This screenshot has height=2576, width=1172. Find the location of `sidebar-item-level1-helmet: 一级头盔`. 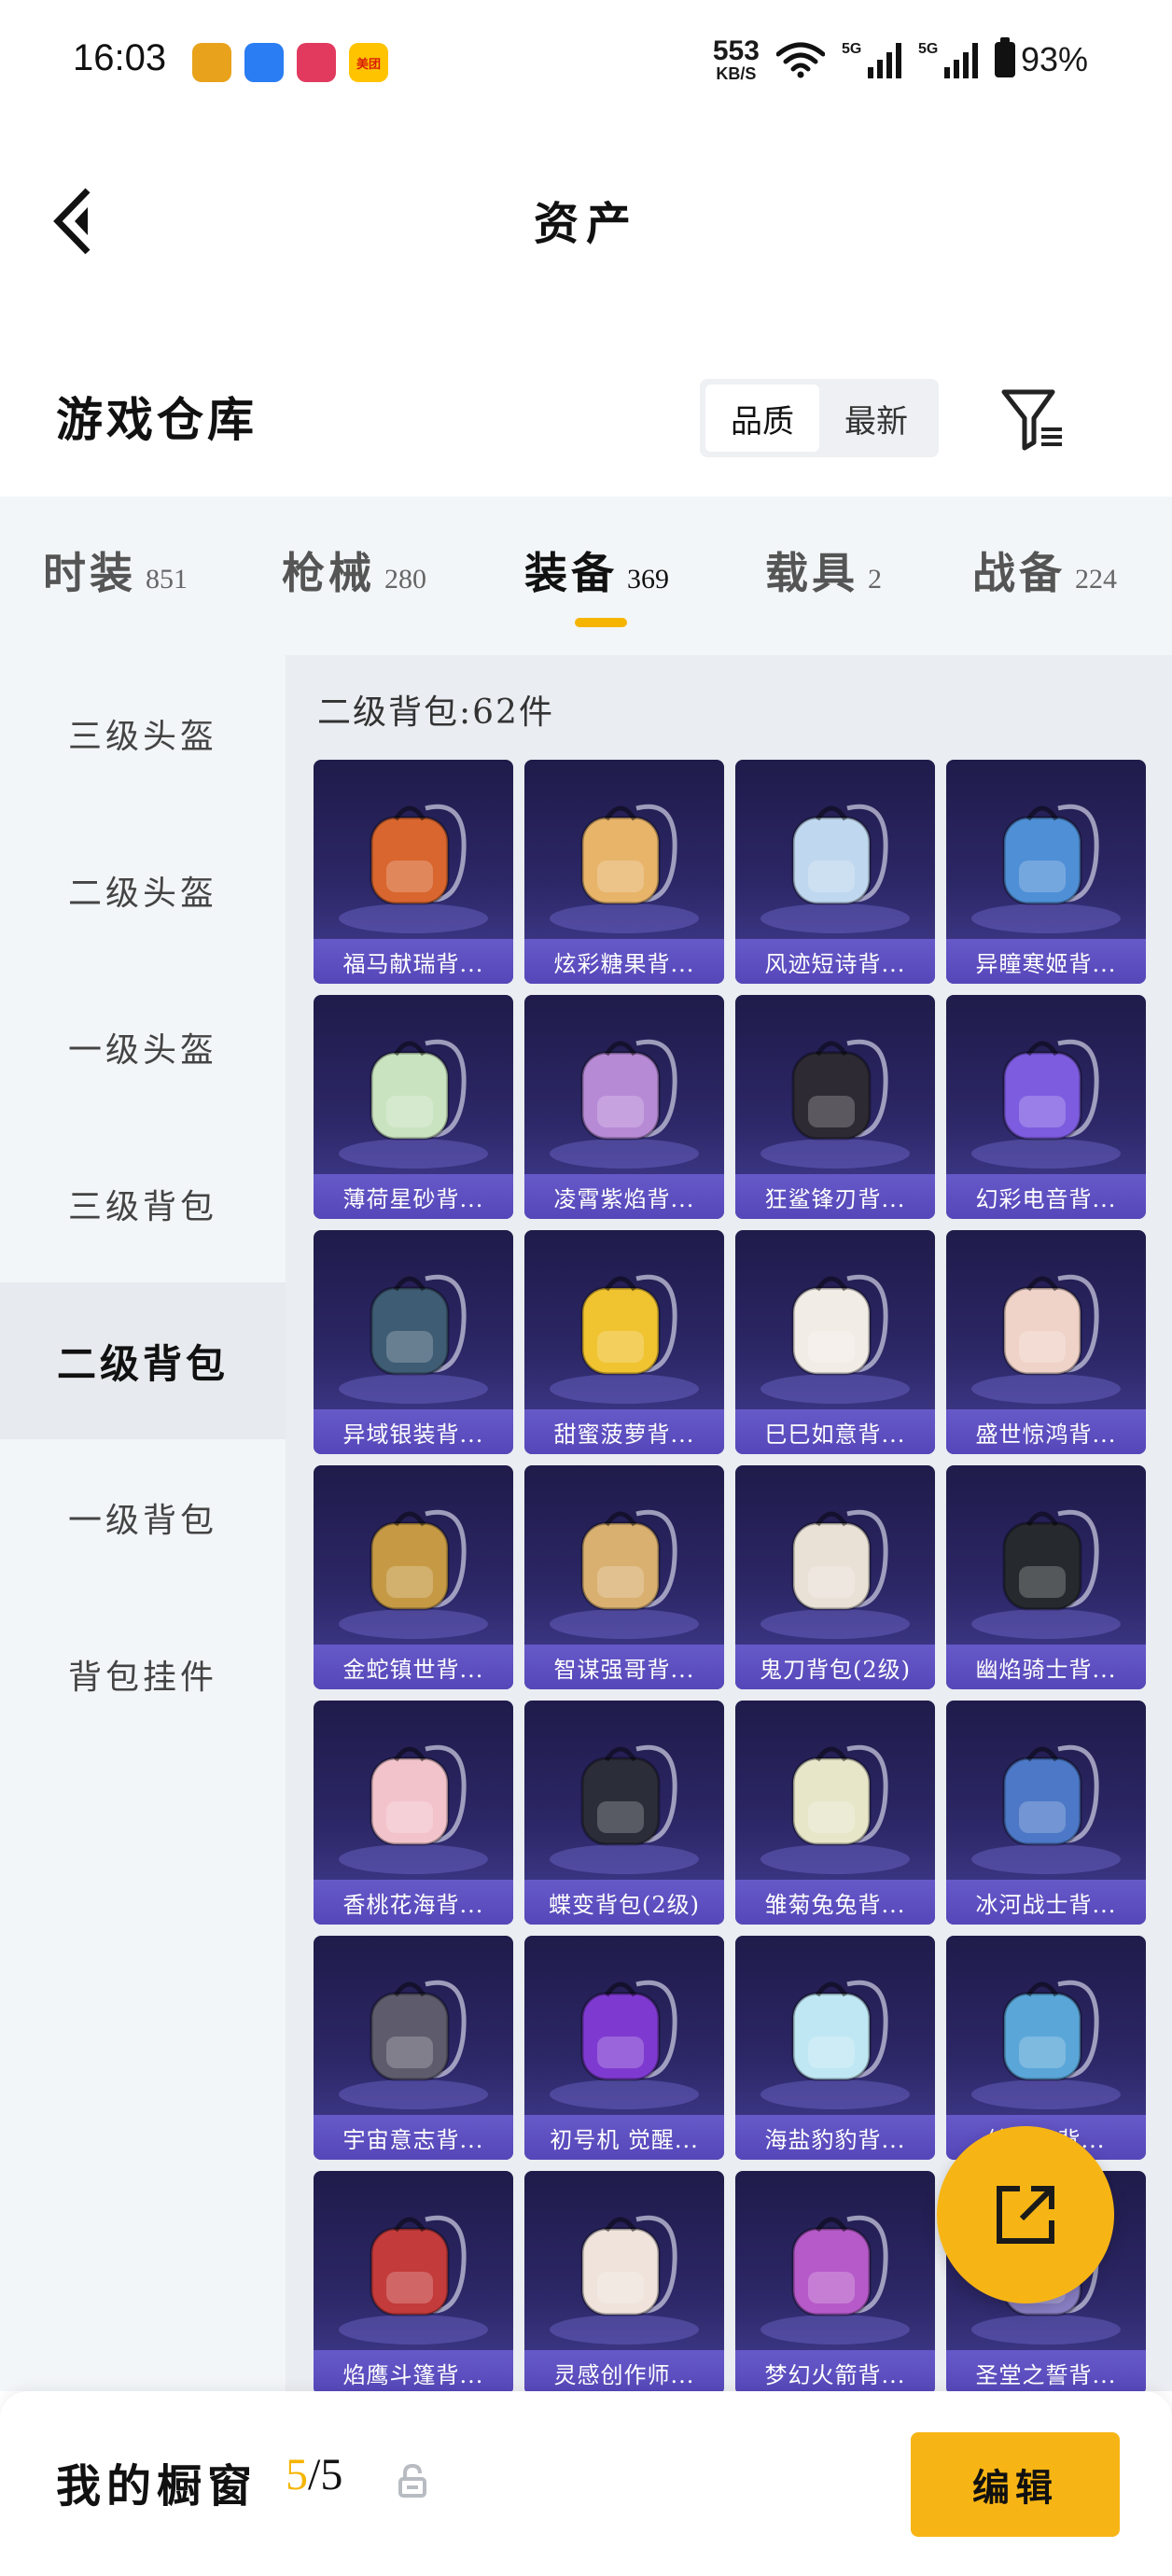

sidebar-item-level1-helmet: 一级头盔 is located at coordinates (143, 1047).